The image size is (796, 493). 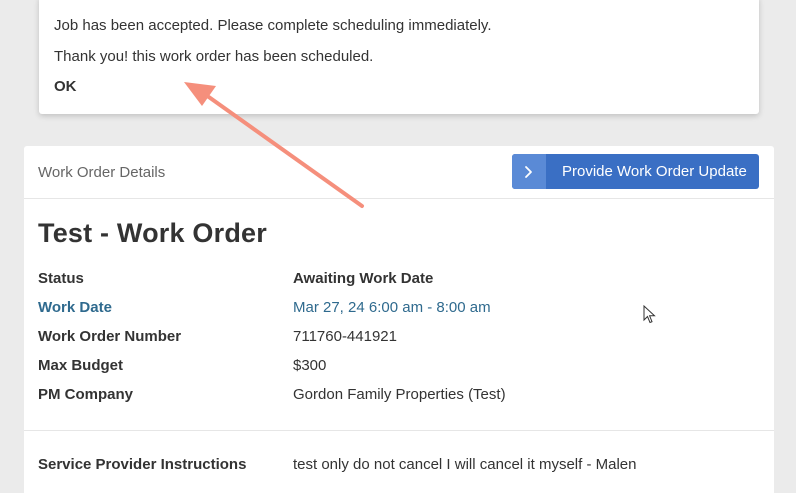 I want to click on section-divider, so click(x=399, y=430).